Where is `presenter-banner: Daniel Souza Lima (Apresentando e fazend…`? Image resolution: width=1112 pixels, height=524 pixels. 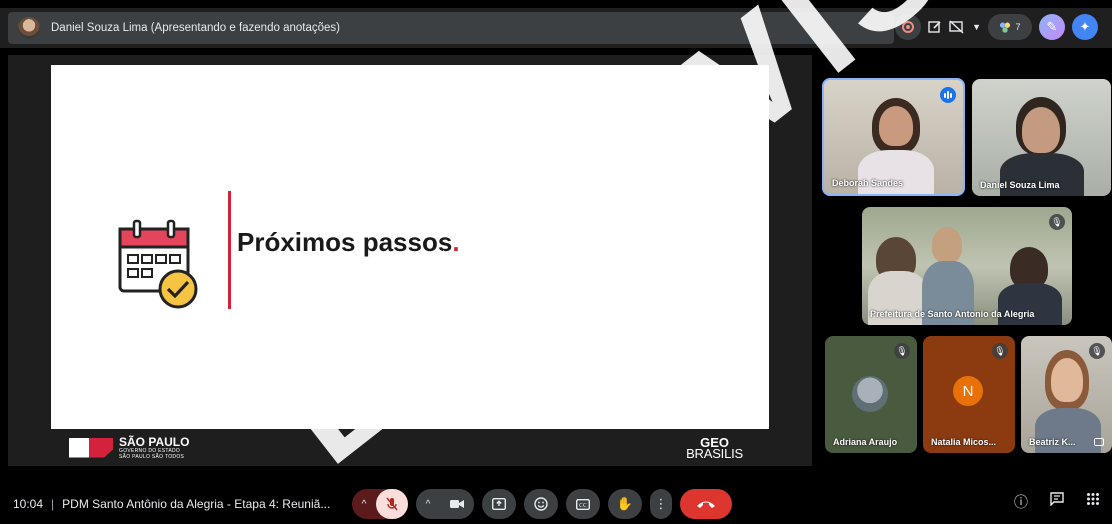
presenter-banner: Daniel Souza Lima (Apresentando e fazend… is located at coordinates (451, 28).